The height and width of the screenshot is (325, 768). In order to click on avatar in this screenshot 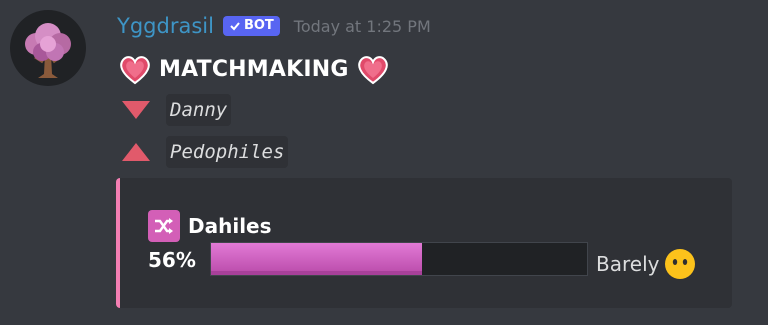, I will do `click(48, 48)`.